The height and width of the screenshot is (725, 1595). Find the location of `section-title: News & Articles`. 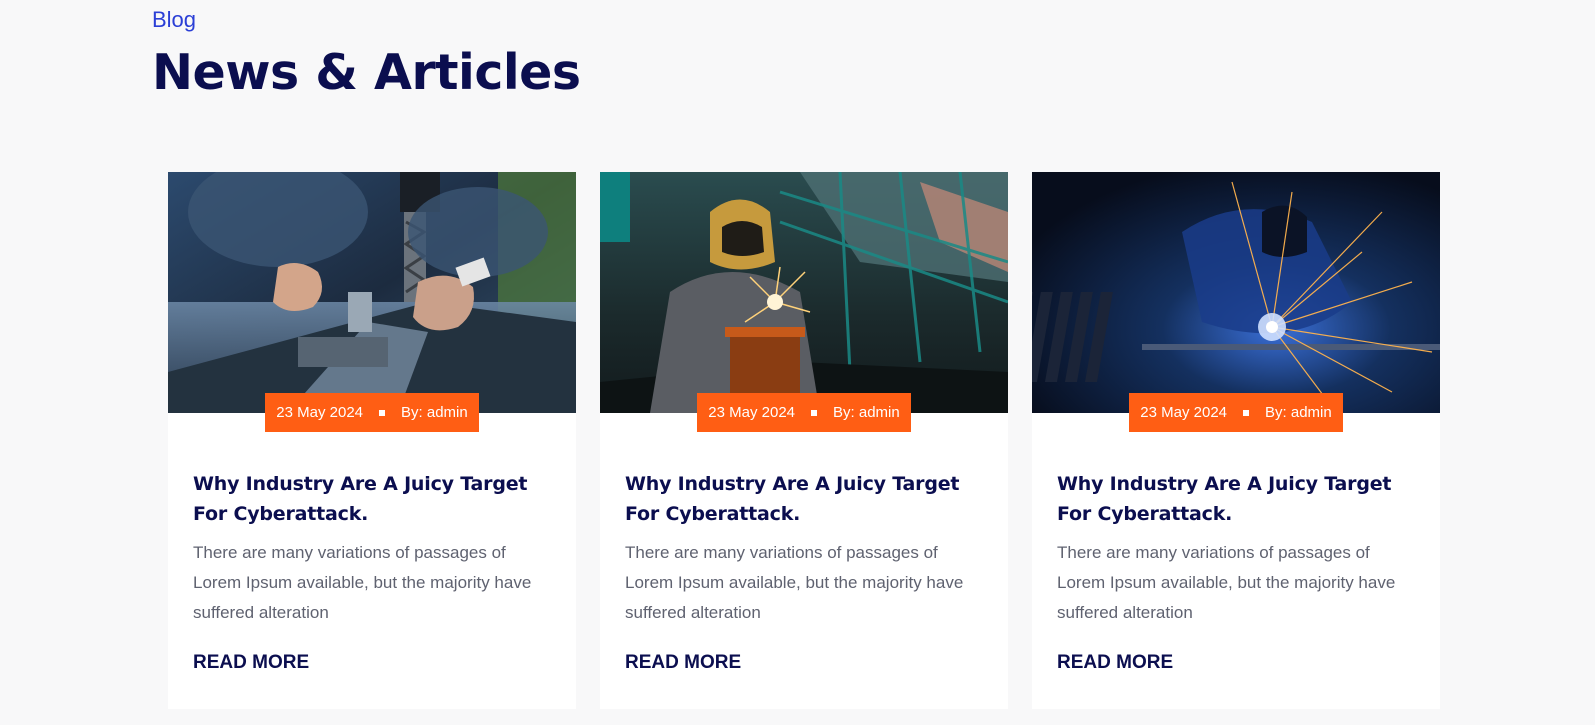

section-title: News & Articles is located at coordinates (366, 72).